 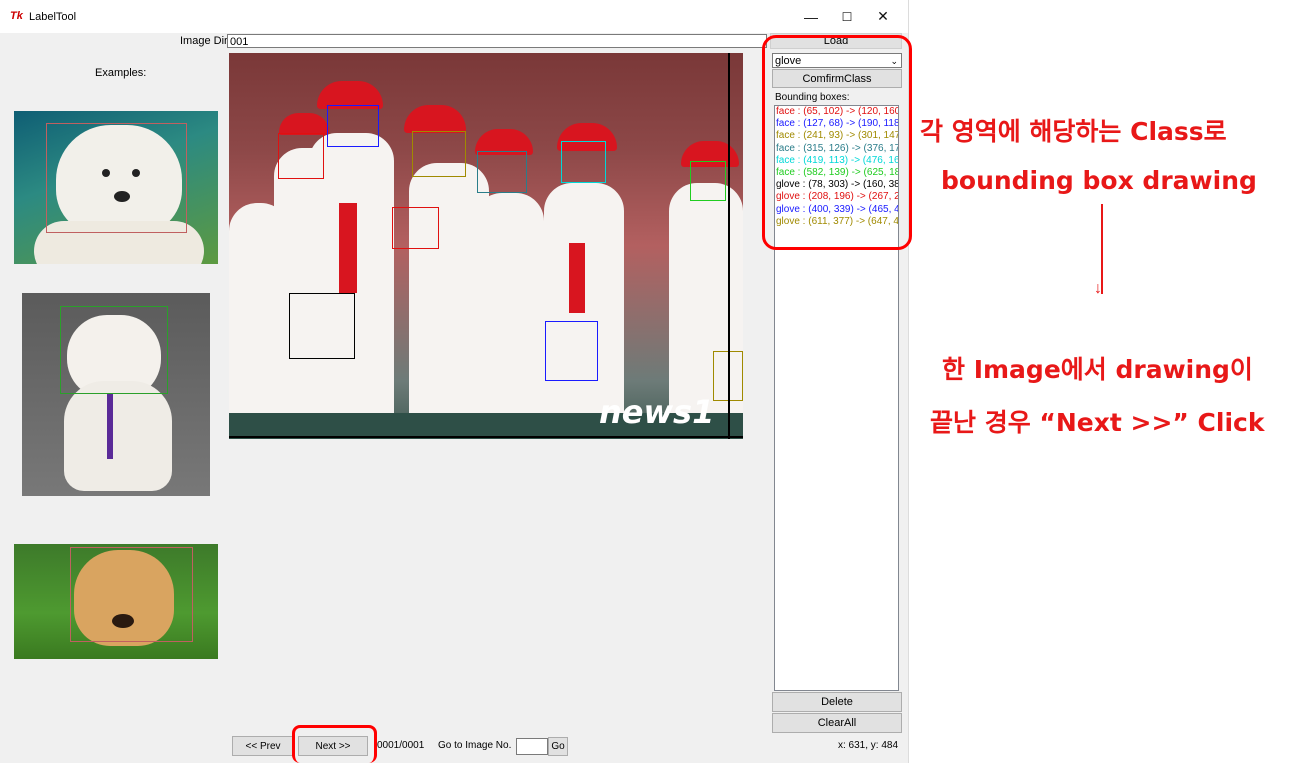 I want to click on maximize-button: ☐, so click(x=847, y=16).